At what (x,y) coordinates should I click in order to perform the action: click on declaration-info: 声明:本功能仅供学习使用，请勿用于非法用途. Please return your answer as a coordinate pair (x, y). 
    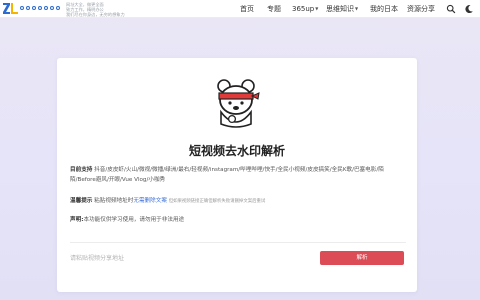
    Looking at the image, I should click on (238, 220).